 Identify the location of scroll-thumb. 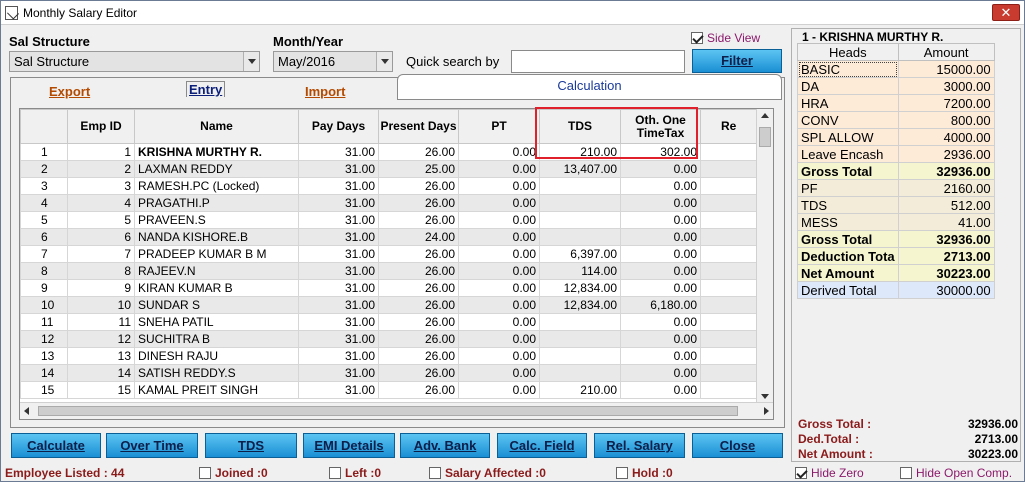
(765, 137).